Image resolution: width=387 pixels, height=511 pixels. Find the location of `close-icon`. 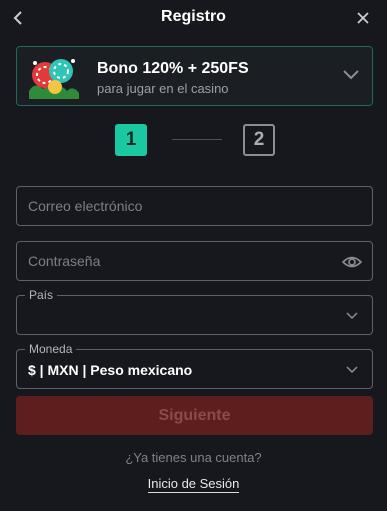

close-icon is located at coordinates (363, 18).